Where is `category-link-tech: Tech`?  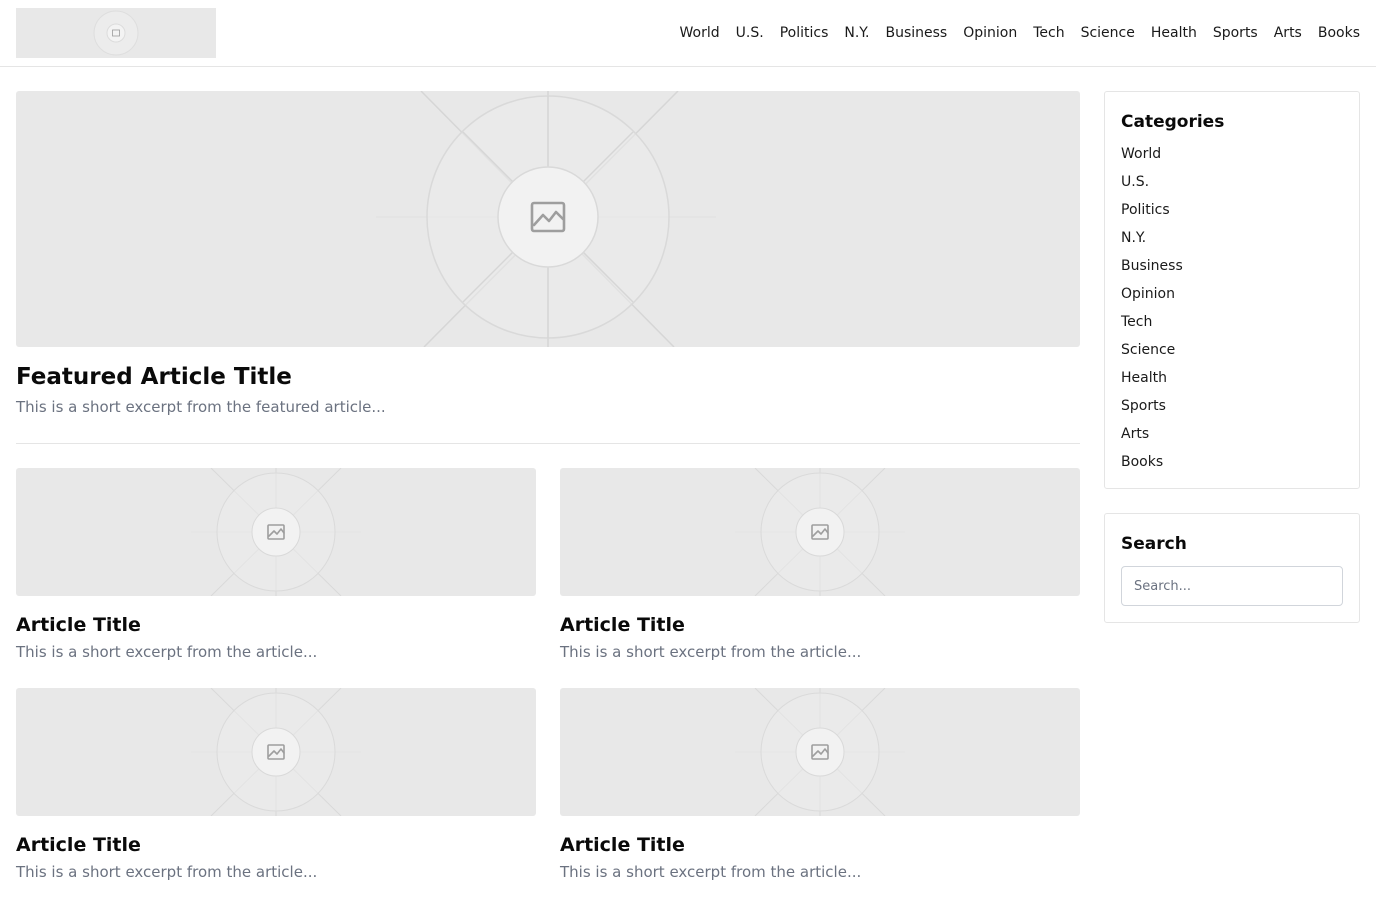
category-link-tech: Tech is located at coordinates (1152, 326).